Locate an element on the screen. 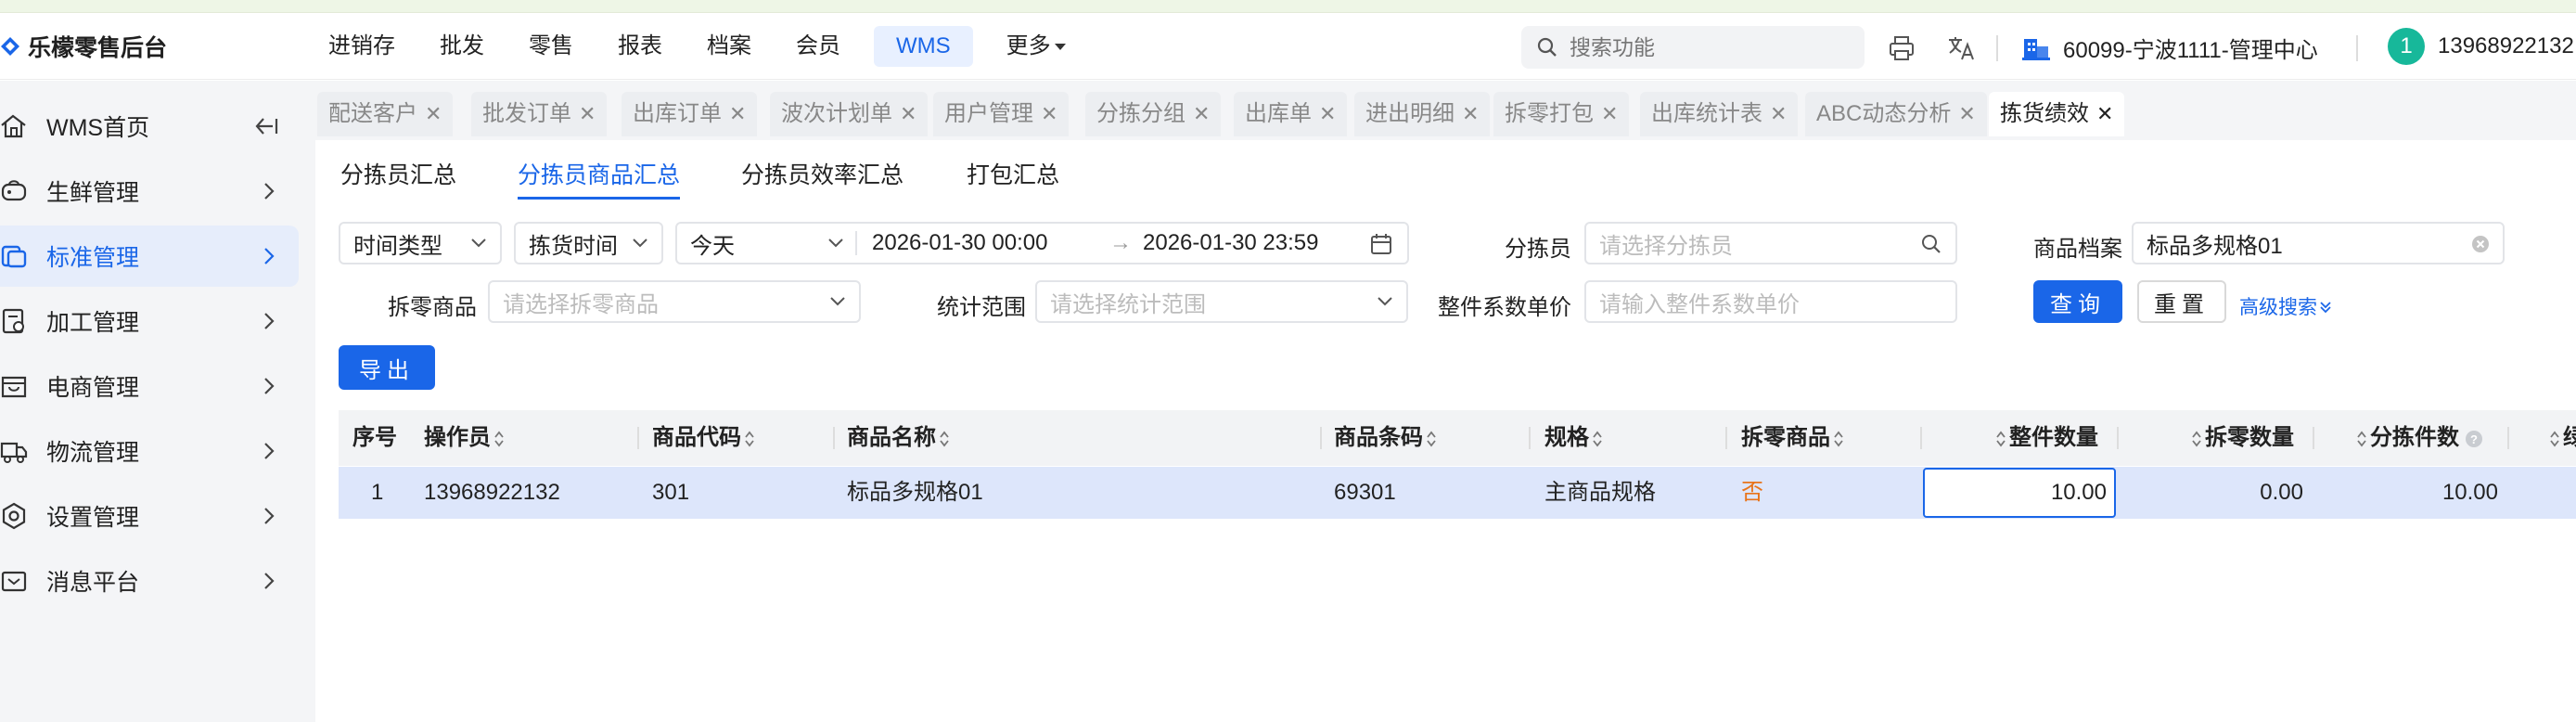 The image size is (2576, 722). column-header-barcode: 商品条码 is located at coordinates (1387, 438).